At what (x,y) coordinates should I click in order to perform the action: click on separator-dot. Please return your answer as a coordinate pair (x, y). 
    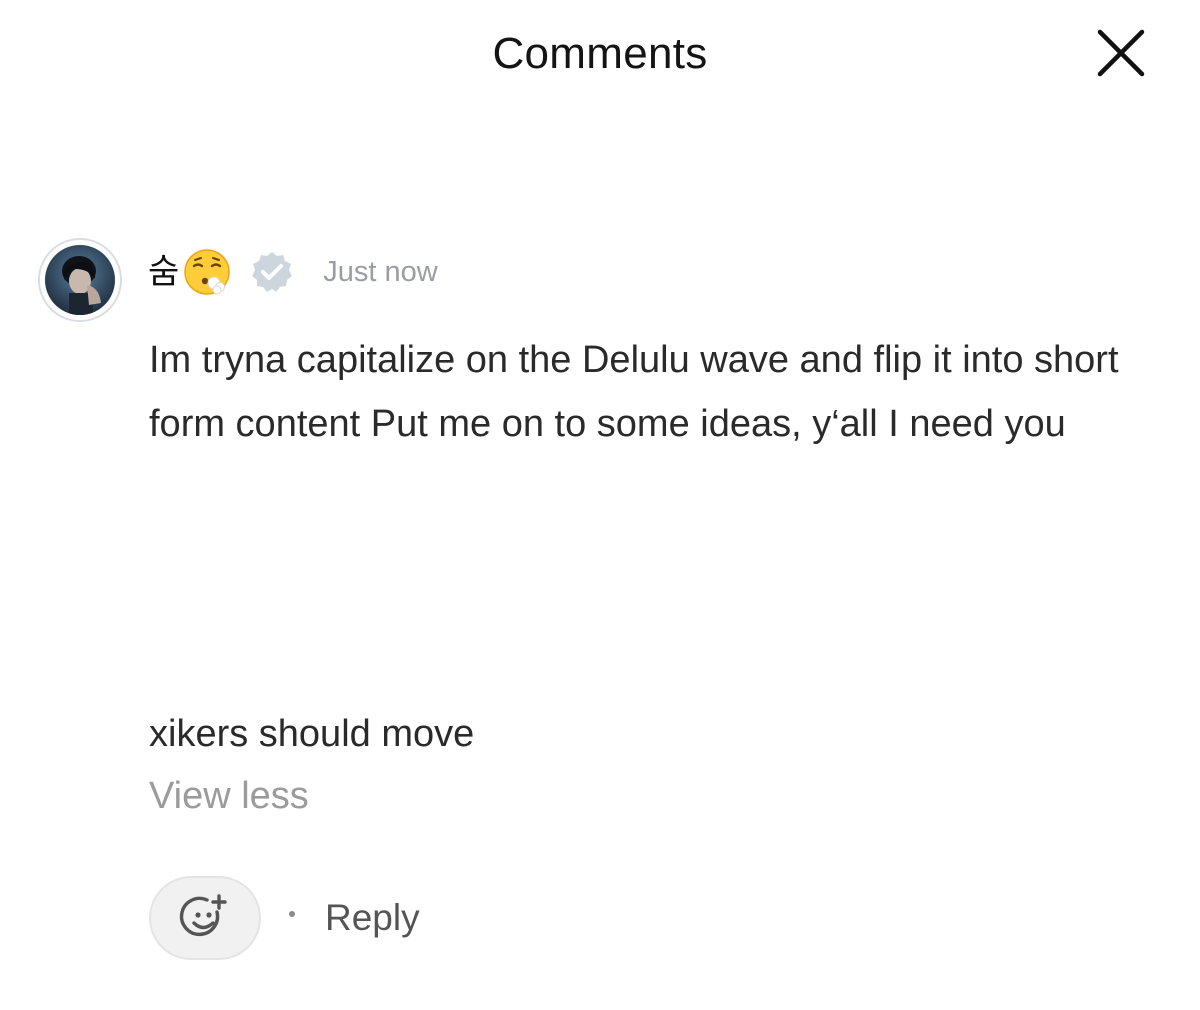
    Looking at the image, I should click on (292, 914).